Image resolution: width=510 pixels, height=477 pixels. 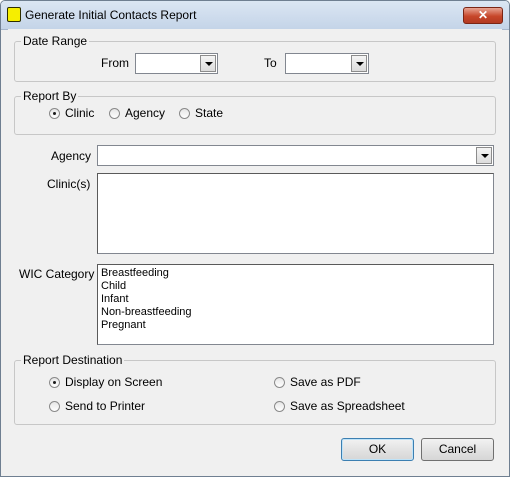 I want to click on from-dropdown-arrow-icon, so click(x=208, y=63).